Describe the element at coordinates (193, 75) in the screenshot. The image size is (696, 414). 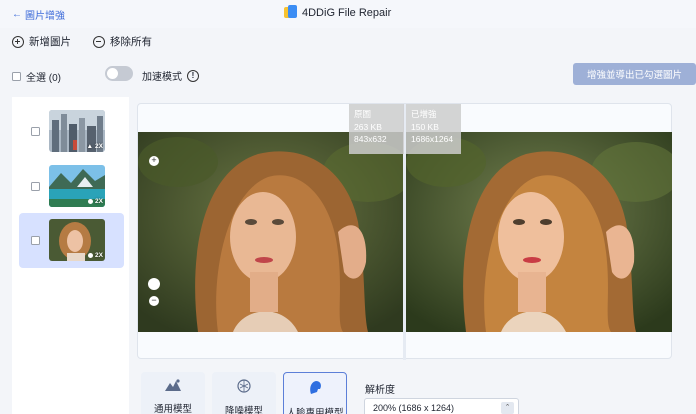
I see `info-icon: !` at that location.